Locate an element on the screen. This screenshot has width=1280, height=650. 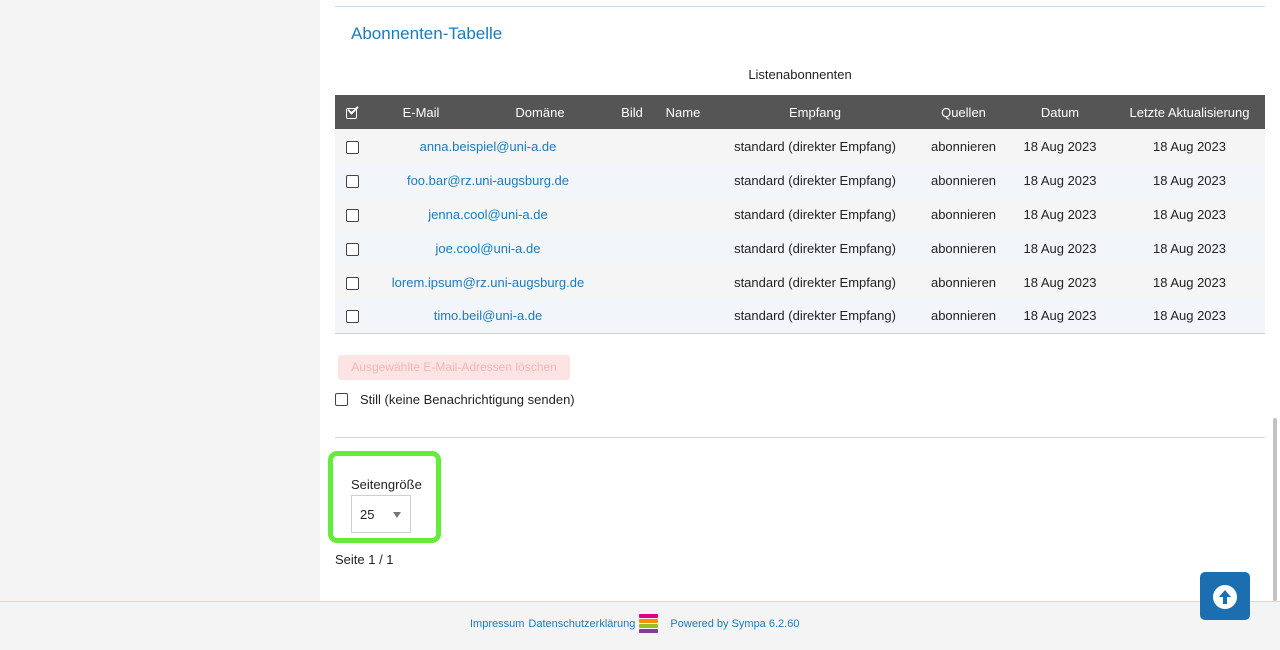
arrow-circle-up-icon is located at coordinates (1225, 597).